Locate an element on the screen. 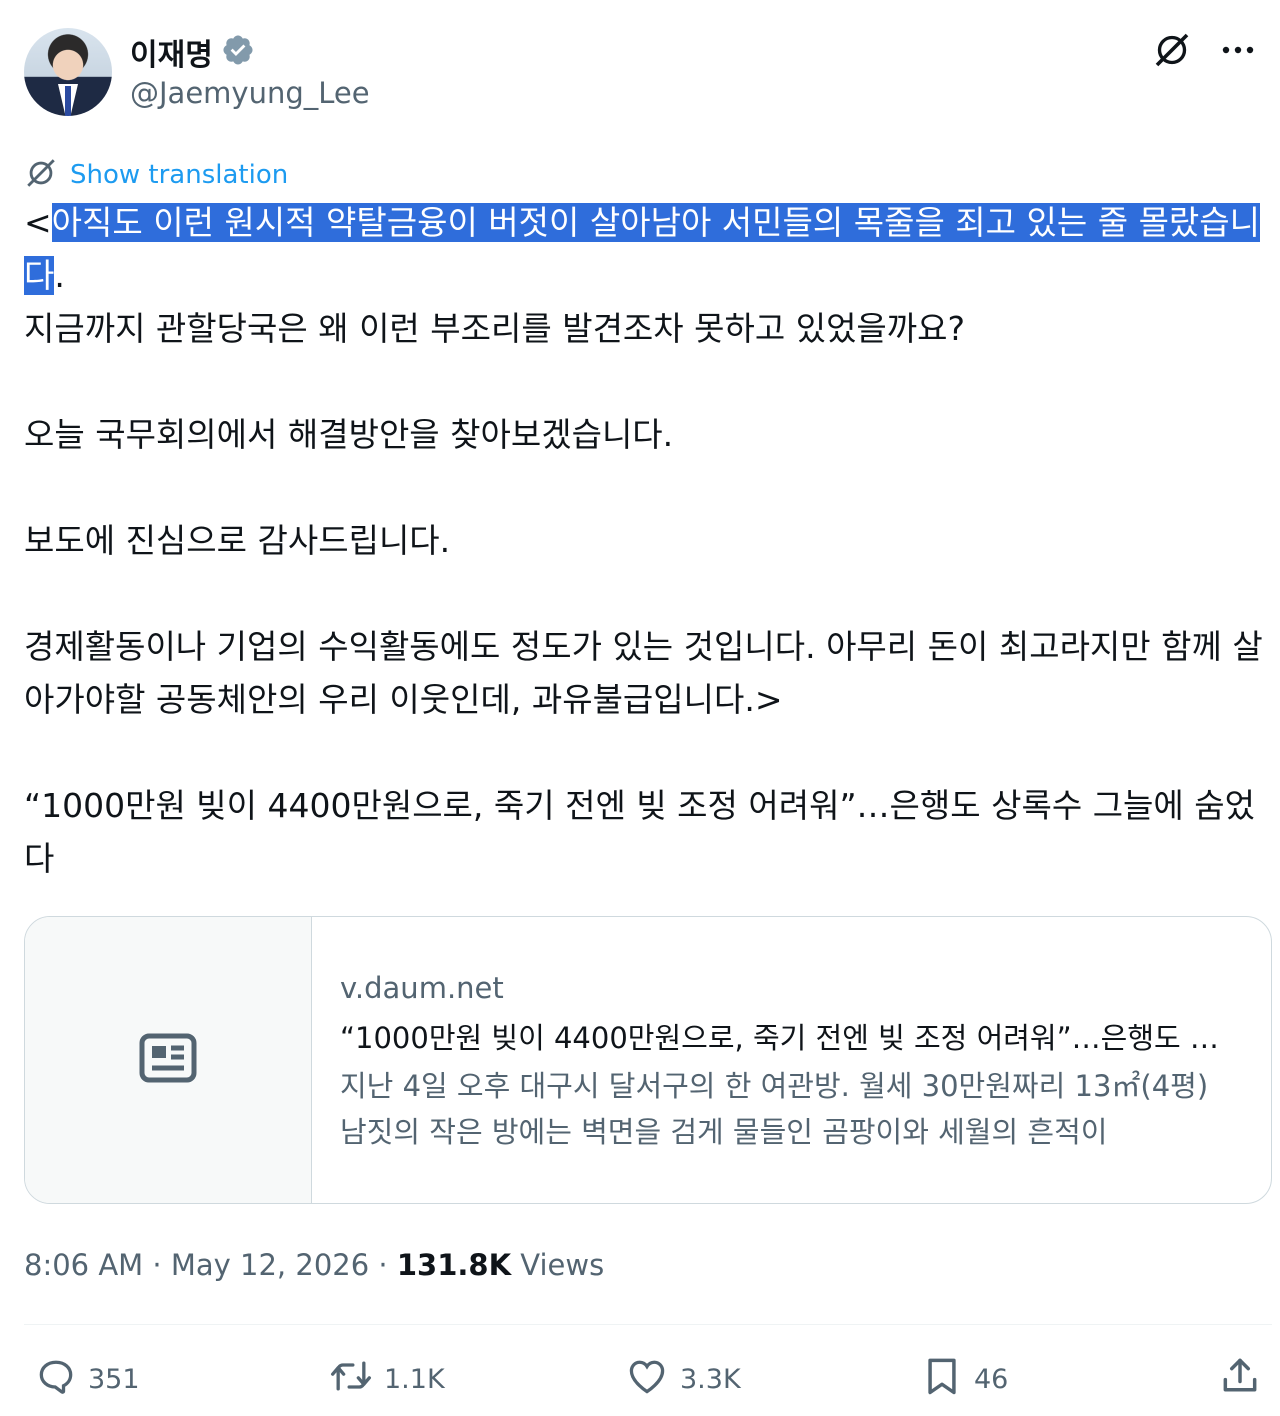 Image resolution: width=1280 pixels, height=1416 pixels. views-count: 131.8K is located at coordinates (454, 1265).